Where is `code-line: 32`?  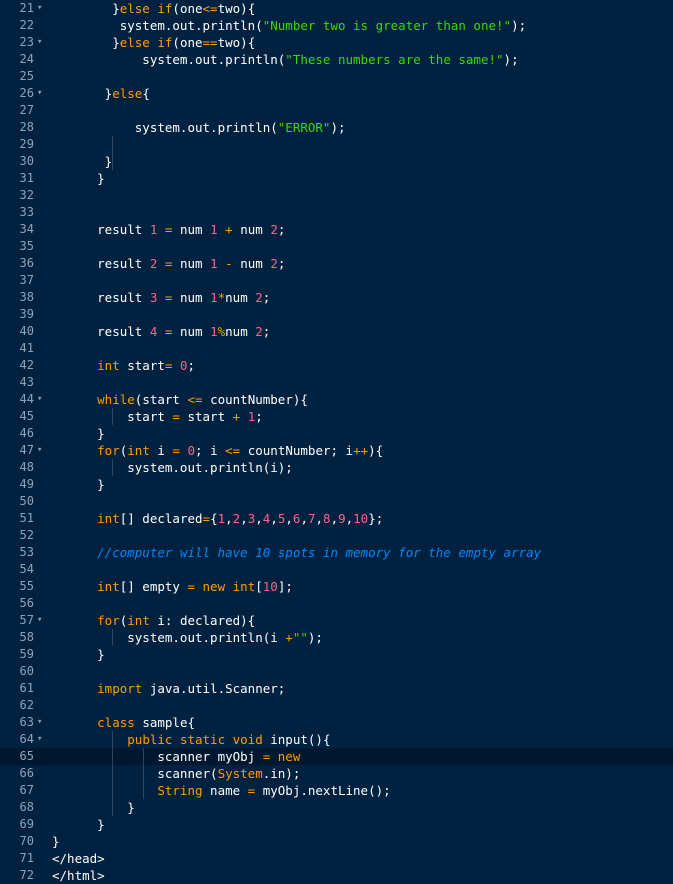
code-line: 32 is located at coordinates (336, 195).